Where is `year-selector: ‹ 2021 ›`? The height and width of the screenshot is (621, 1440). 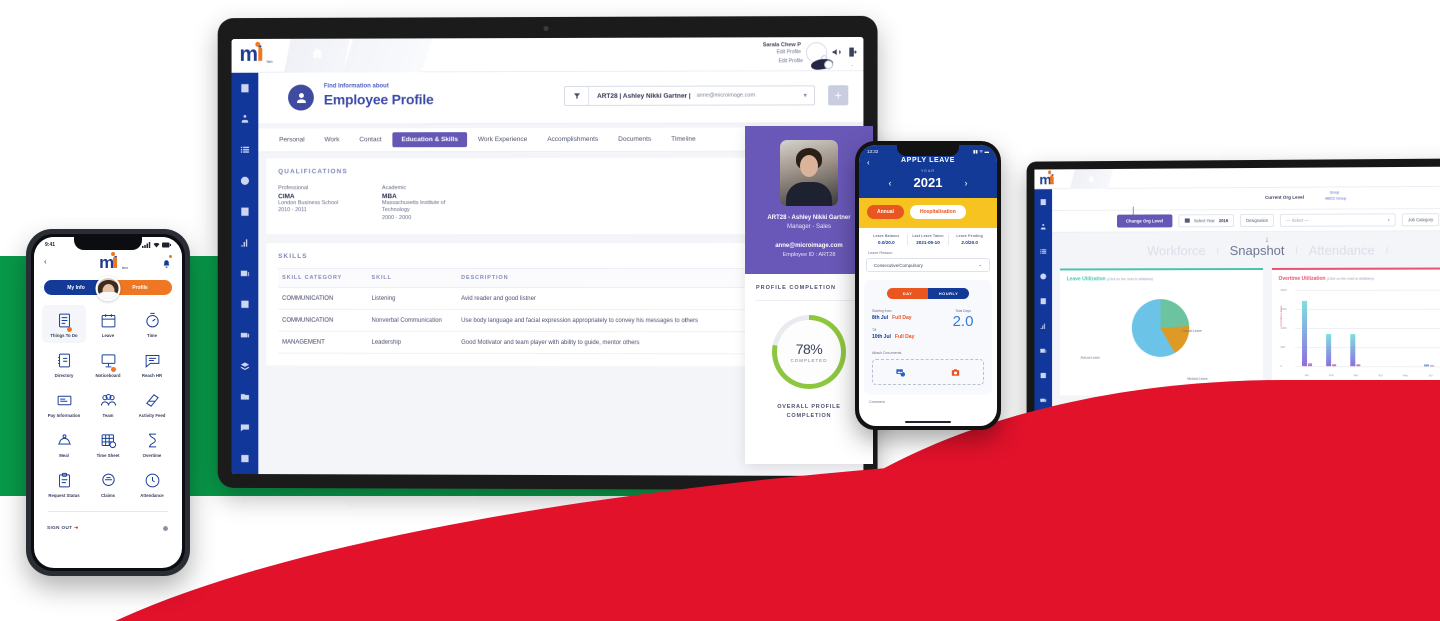 year-selector: ‹ 2021 › is located at coordinates (928, 182).